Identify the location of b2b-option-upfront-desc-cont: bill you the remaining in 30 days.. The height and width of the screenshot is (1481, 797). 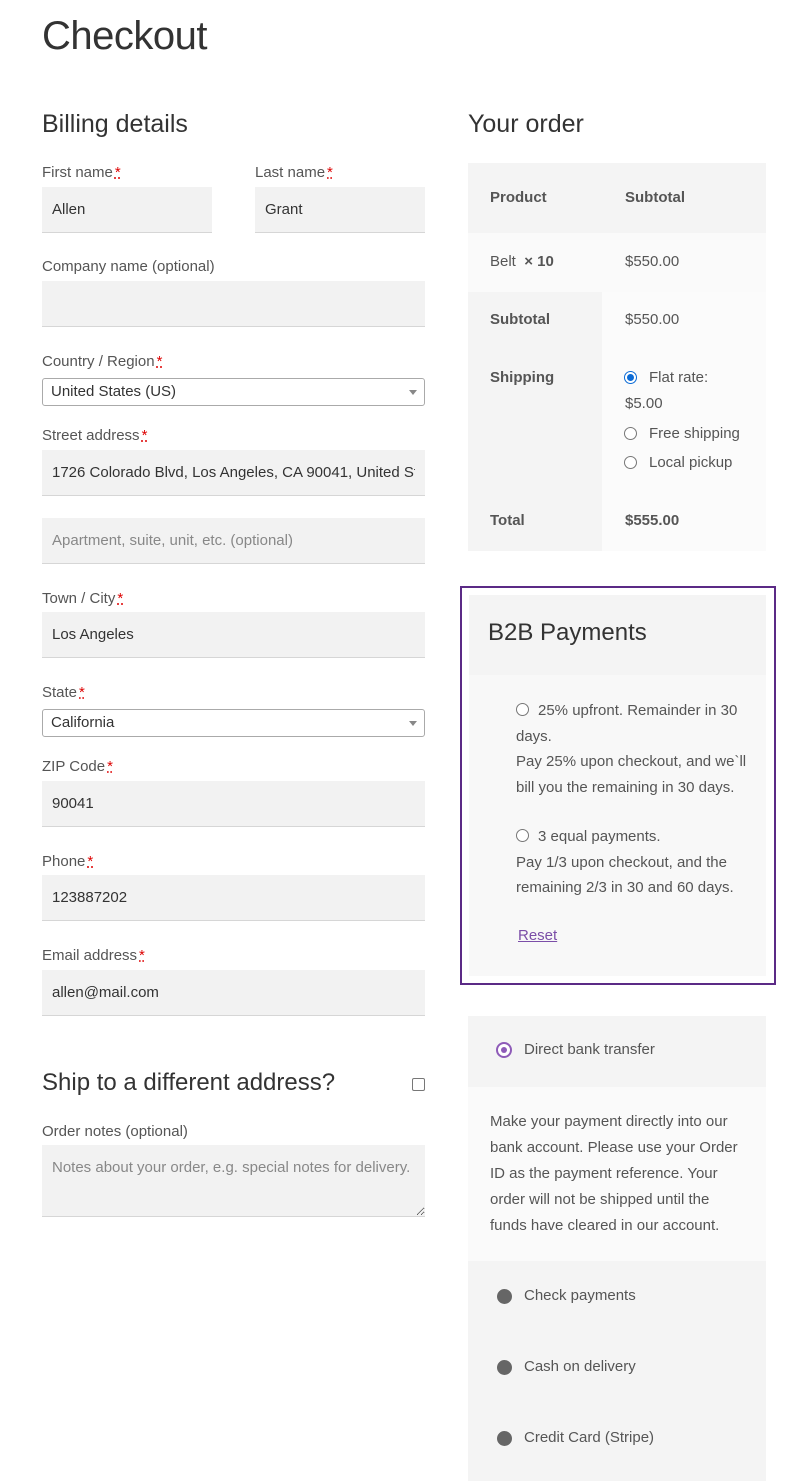
(625, 787).